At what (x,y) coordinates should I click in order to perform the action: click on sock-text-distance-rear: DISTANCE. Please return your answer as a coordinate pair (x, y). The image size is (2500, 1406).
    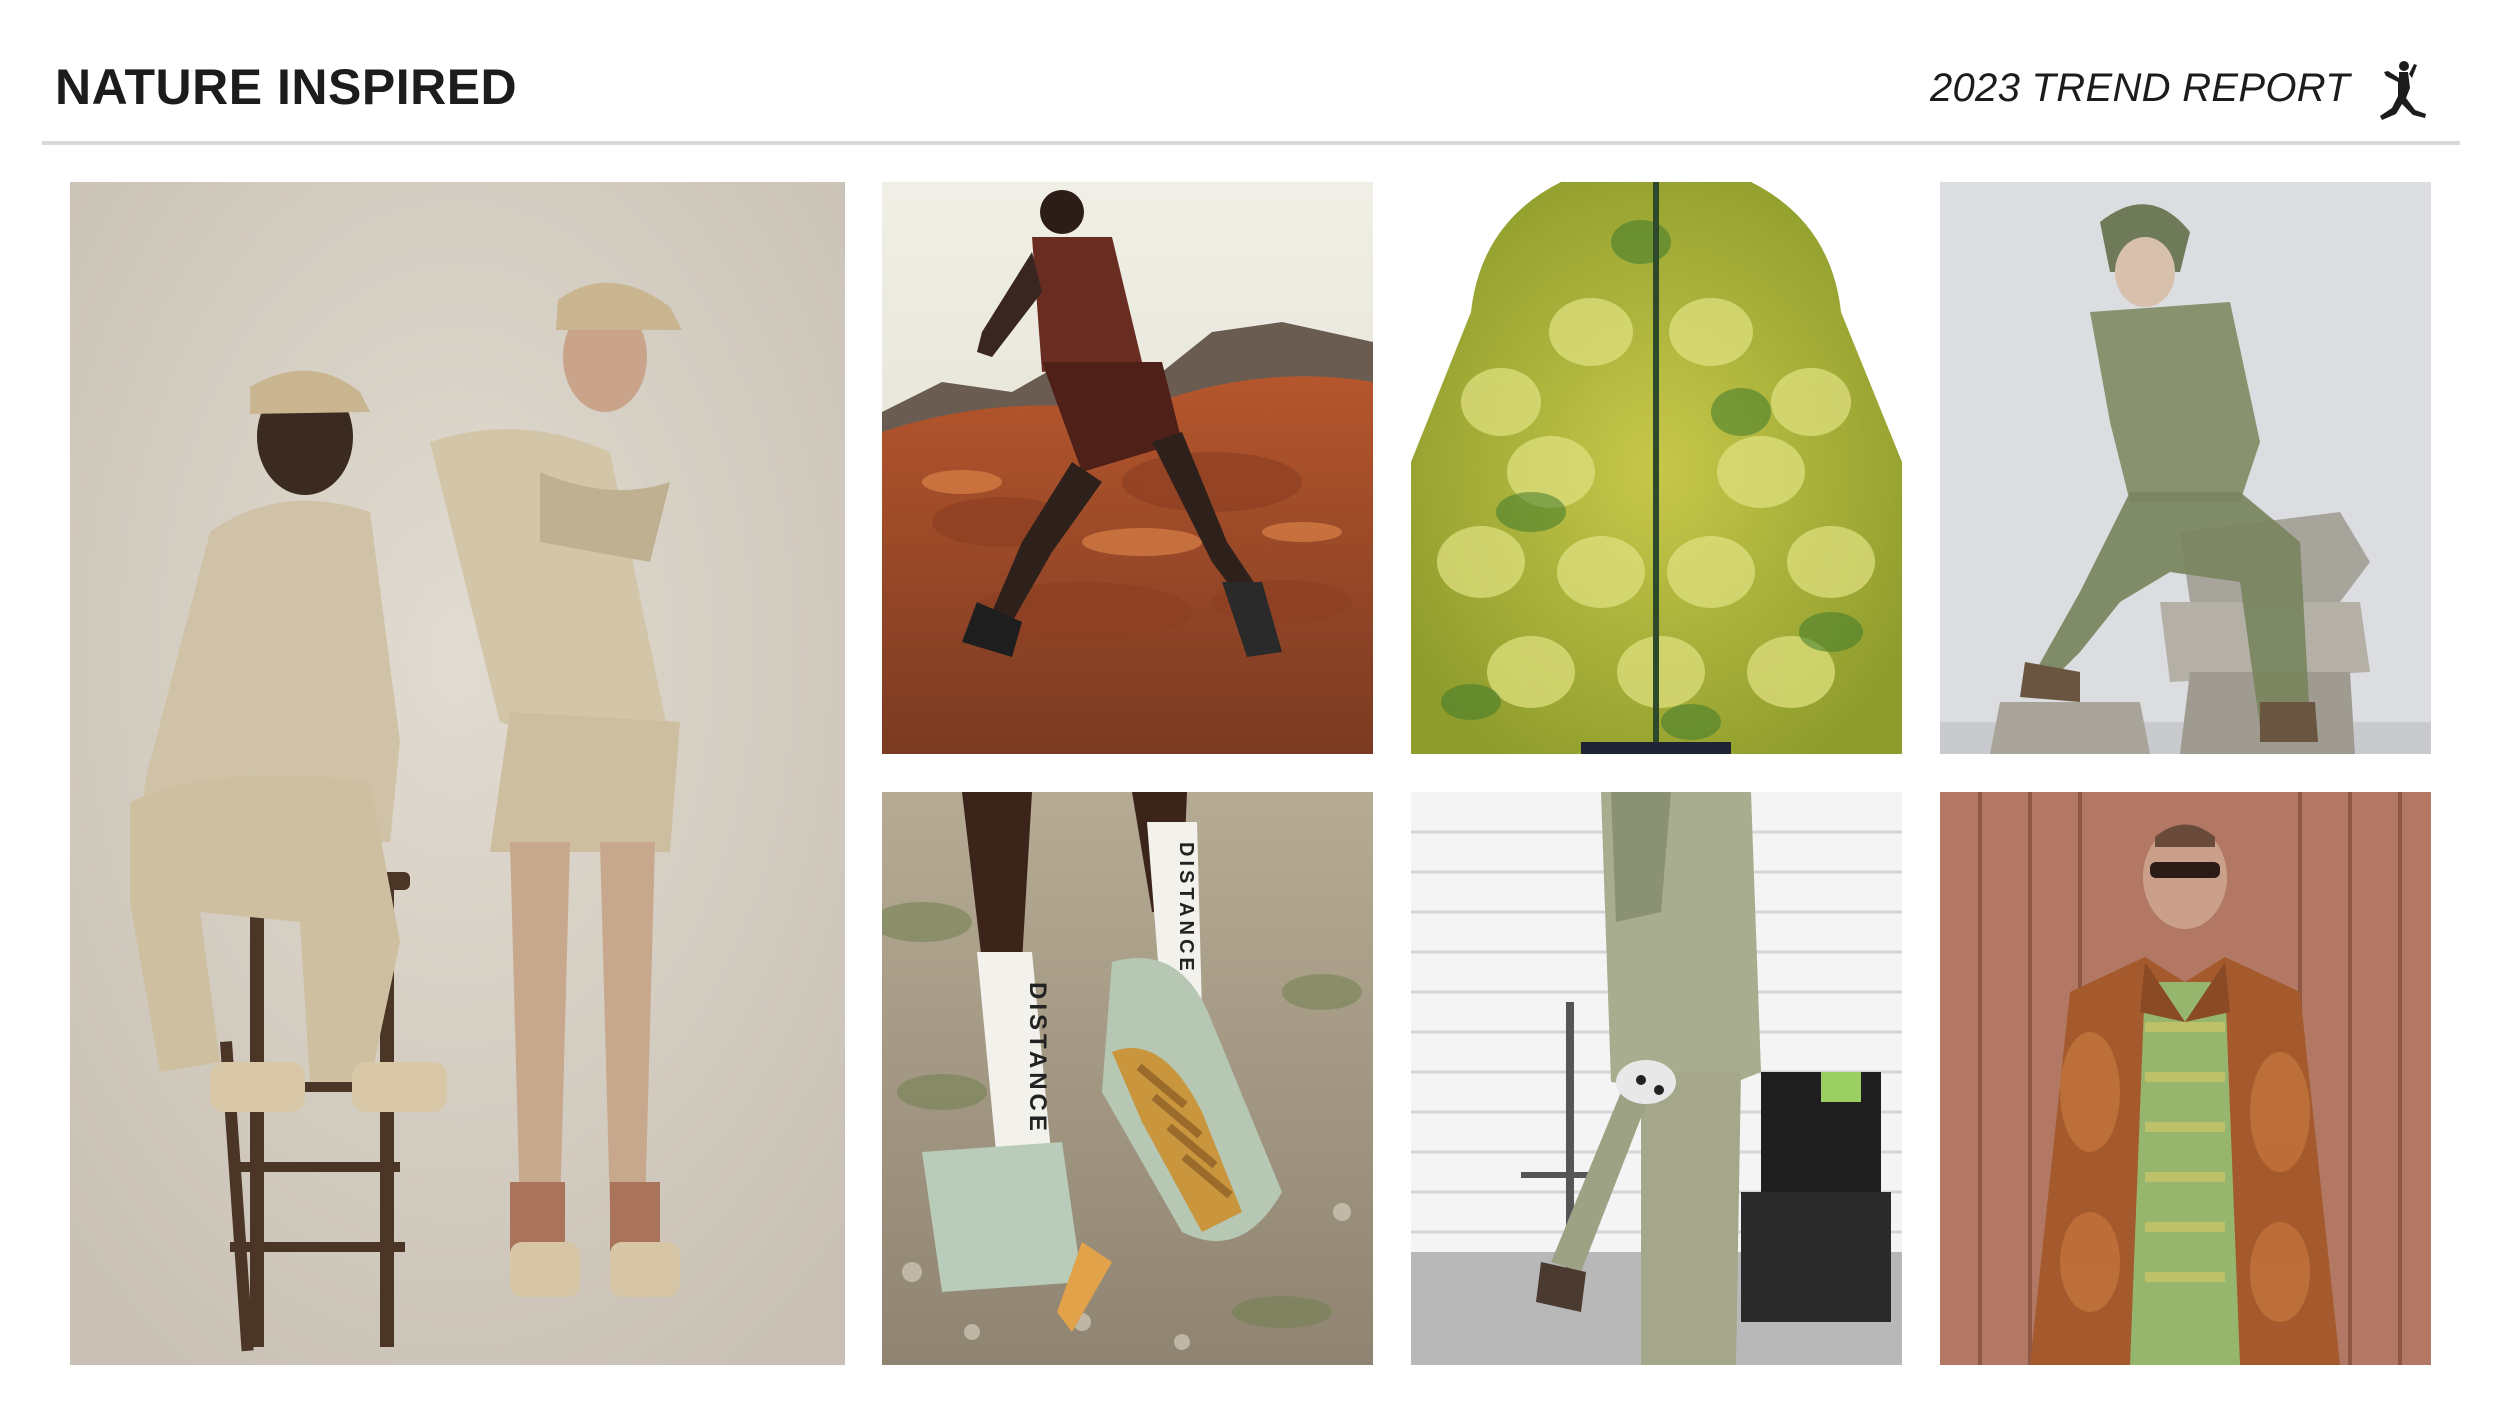
    Looking at the image, I should click on (1186, 908).